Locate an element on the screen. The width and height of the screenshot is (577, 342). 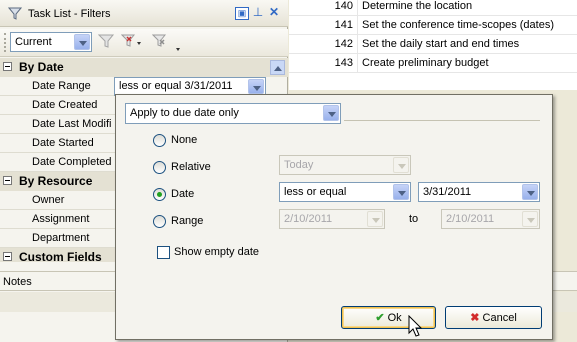
show-empty-date-checkbox is located at coordinates (163, 252).